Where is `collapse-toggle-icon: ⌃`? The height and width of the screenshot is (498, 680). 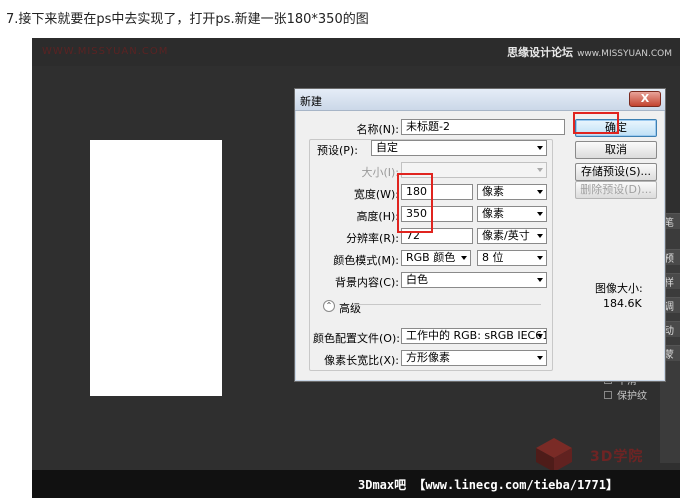 collapse-toggle-icon: ⌃ is located at coordinates (329, 306).